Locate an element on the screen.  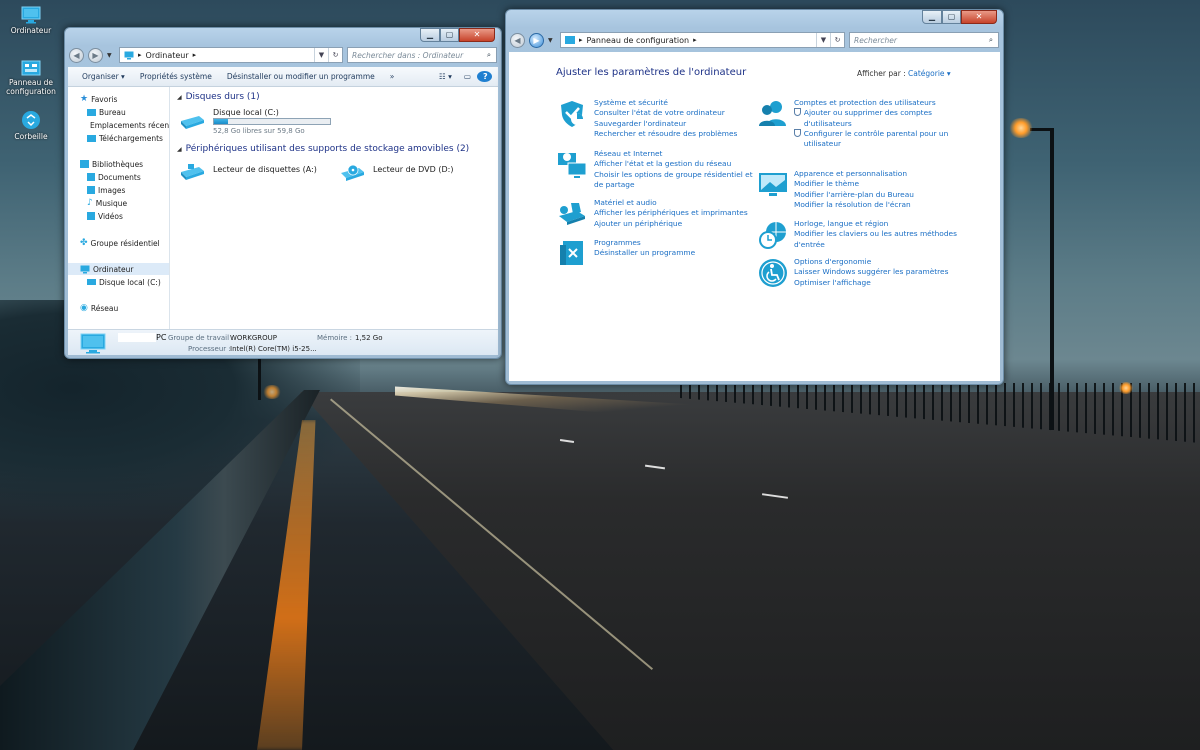
address-bar: ▸ Panneau de configuration ▸ ▼ ↻ is located at coordinates (702, 40).